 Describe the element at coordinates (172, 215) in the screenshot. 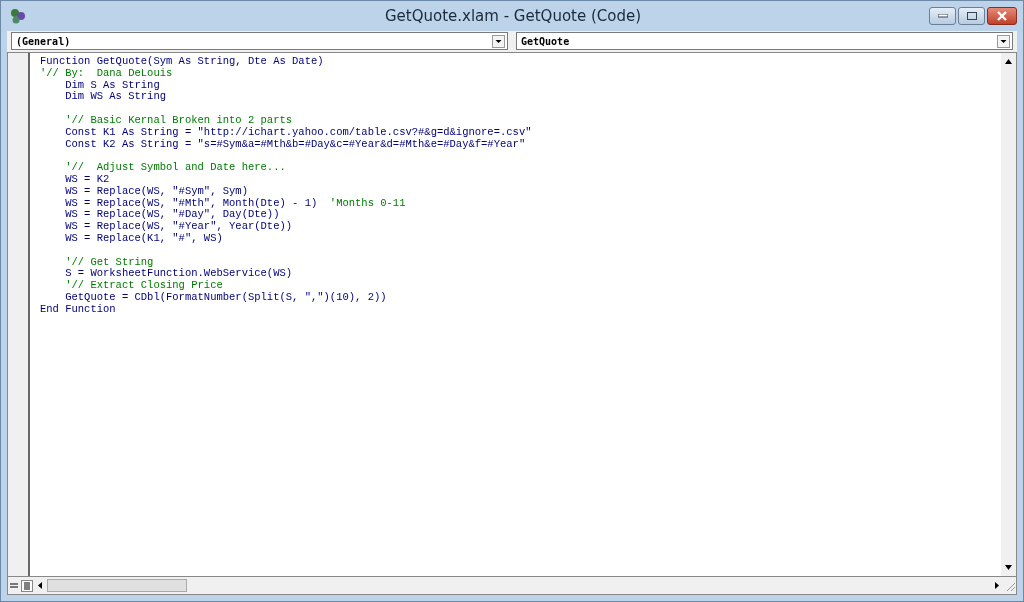

I see `code-line: WS = Replace(WS, "#Day", Day(Dte))` at that location.